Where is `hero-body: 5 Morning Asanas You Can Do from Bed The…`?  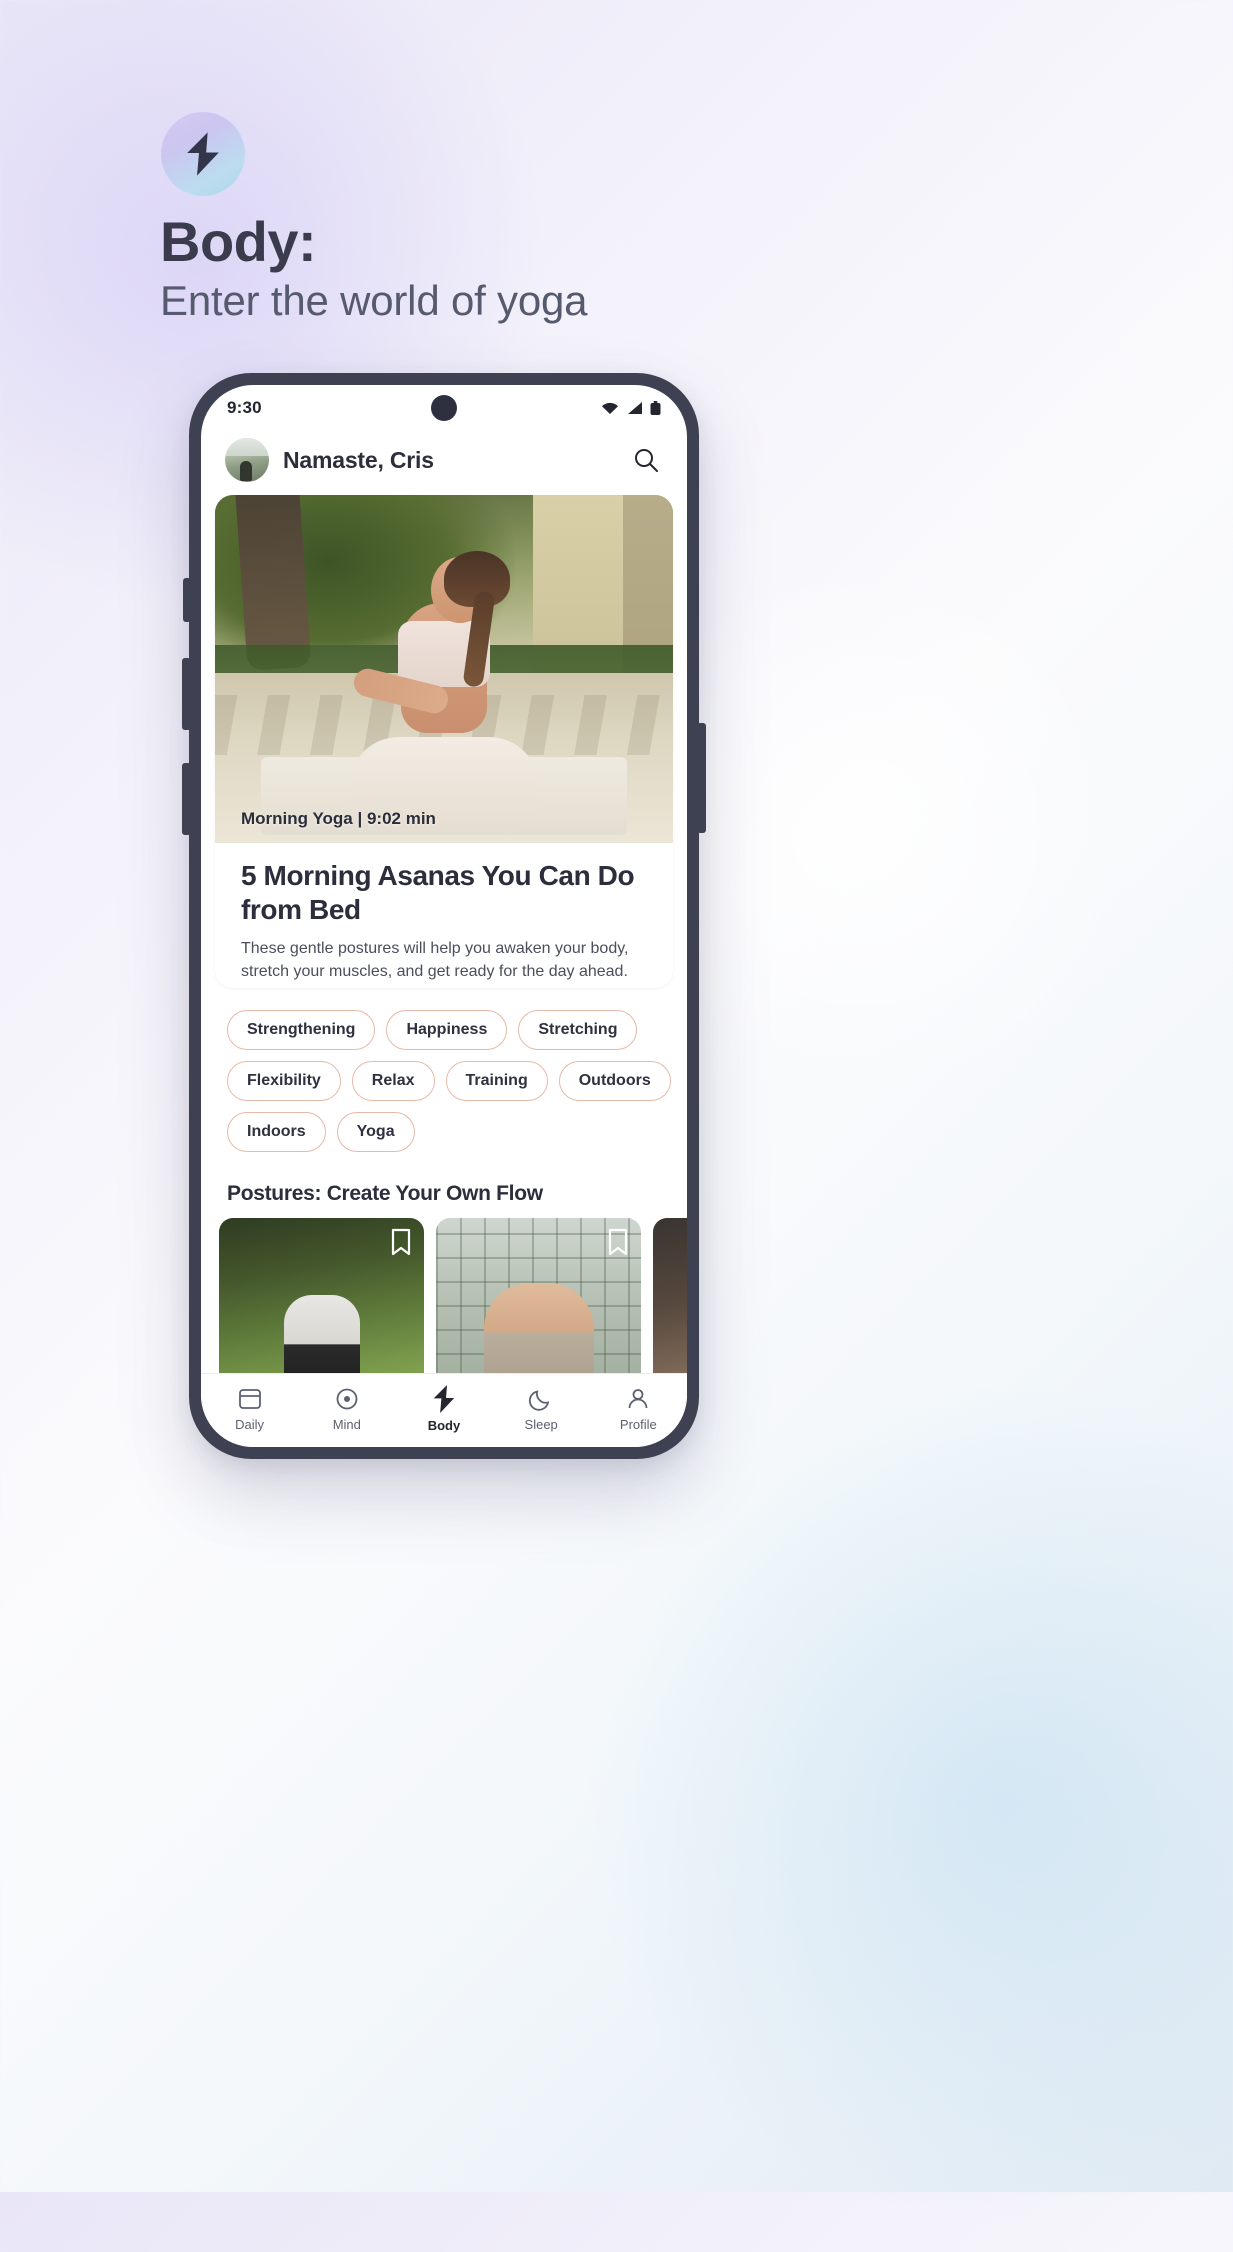 hero-body: 5 Morning Asanas You Can Do from Bed The… is located at coordinates (444, 915).